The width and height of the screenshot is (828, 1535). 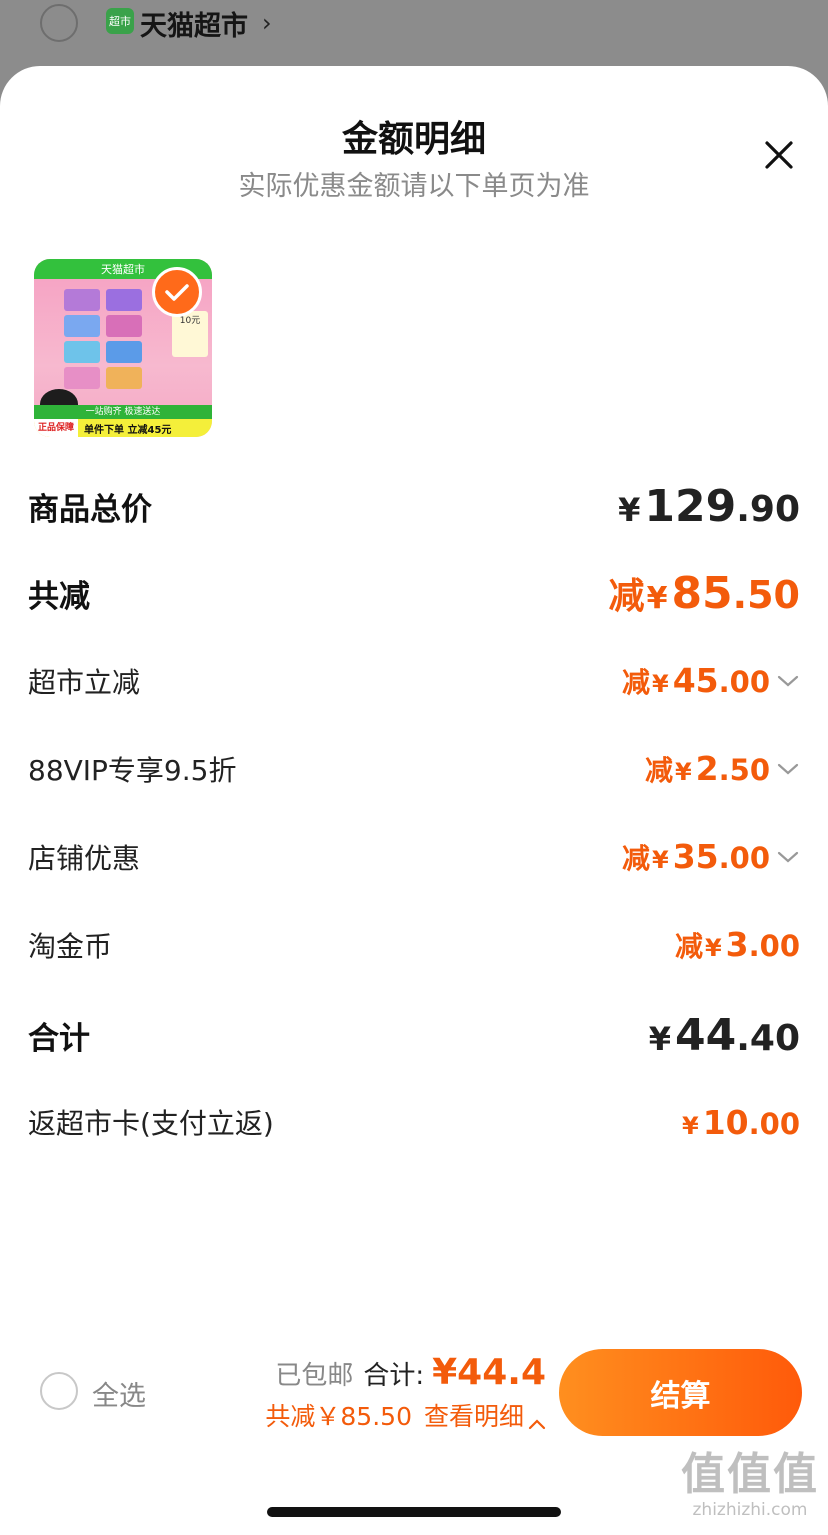 What do you see at coordinates (59, 23) in the screenshot?
I see `shop-select-radio` at bounding box center [59, 23].